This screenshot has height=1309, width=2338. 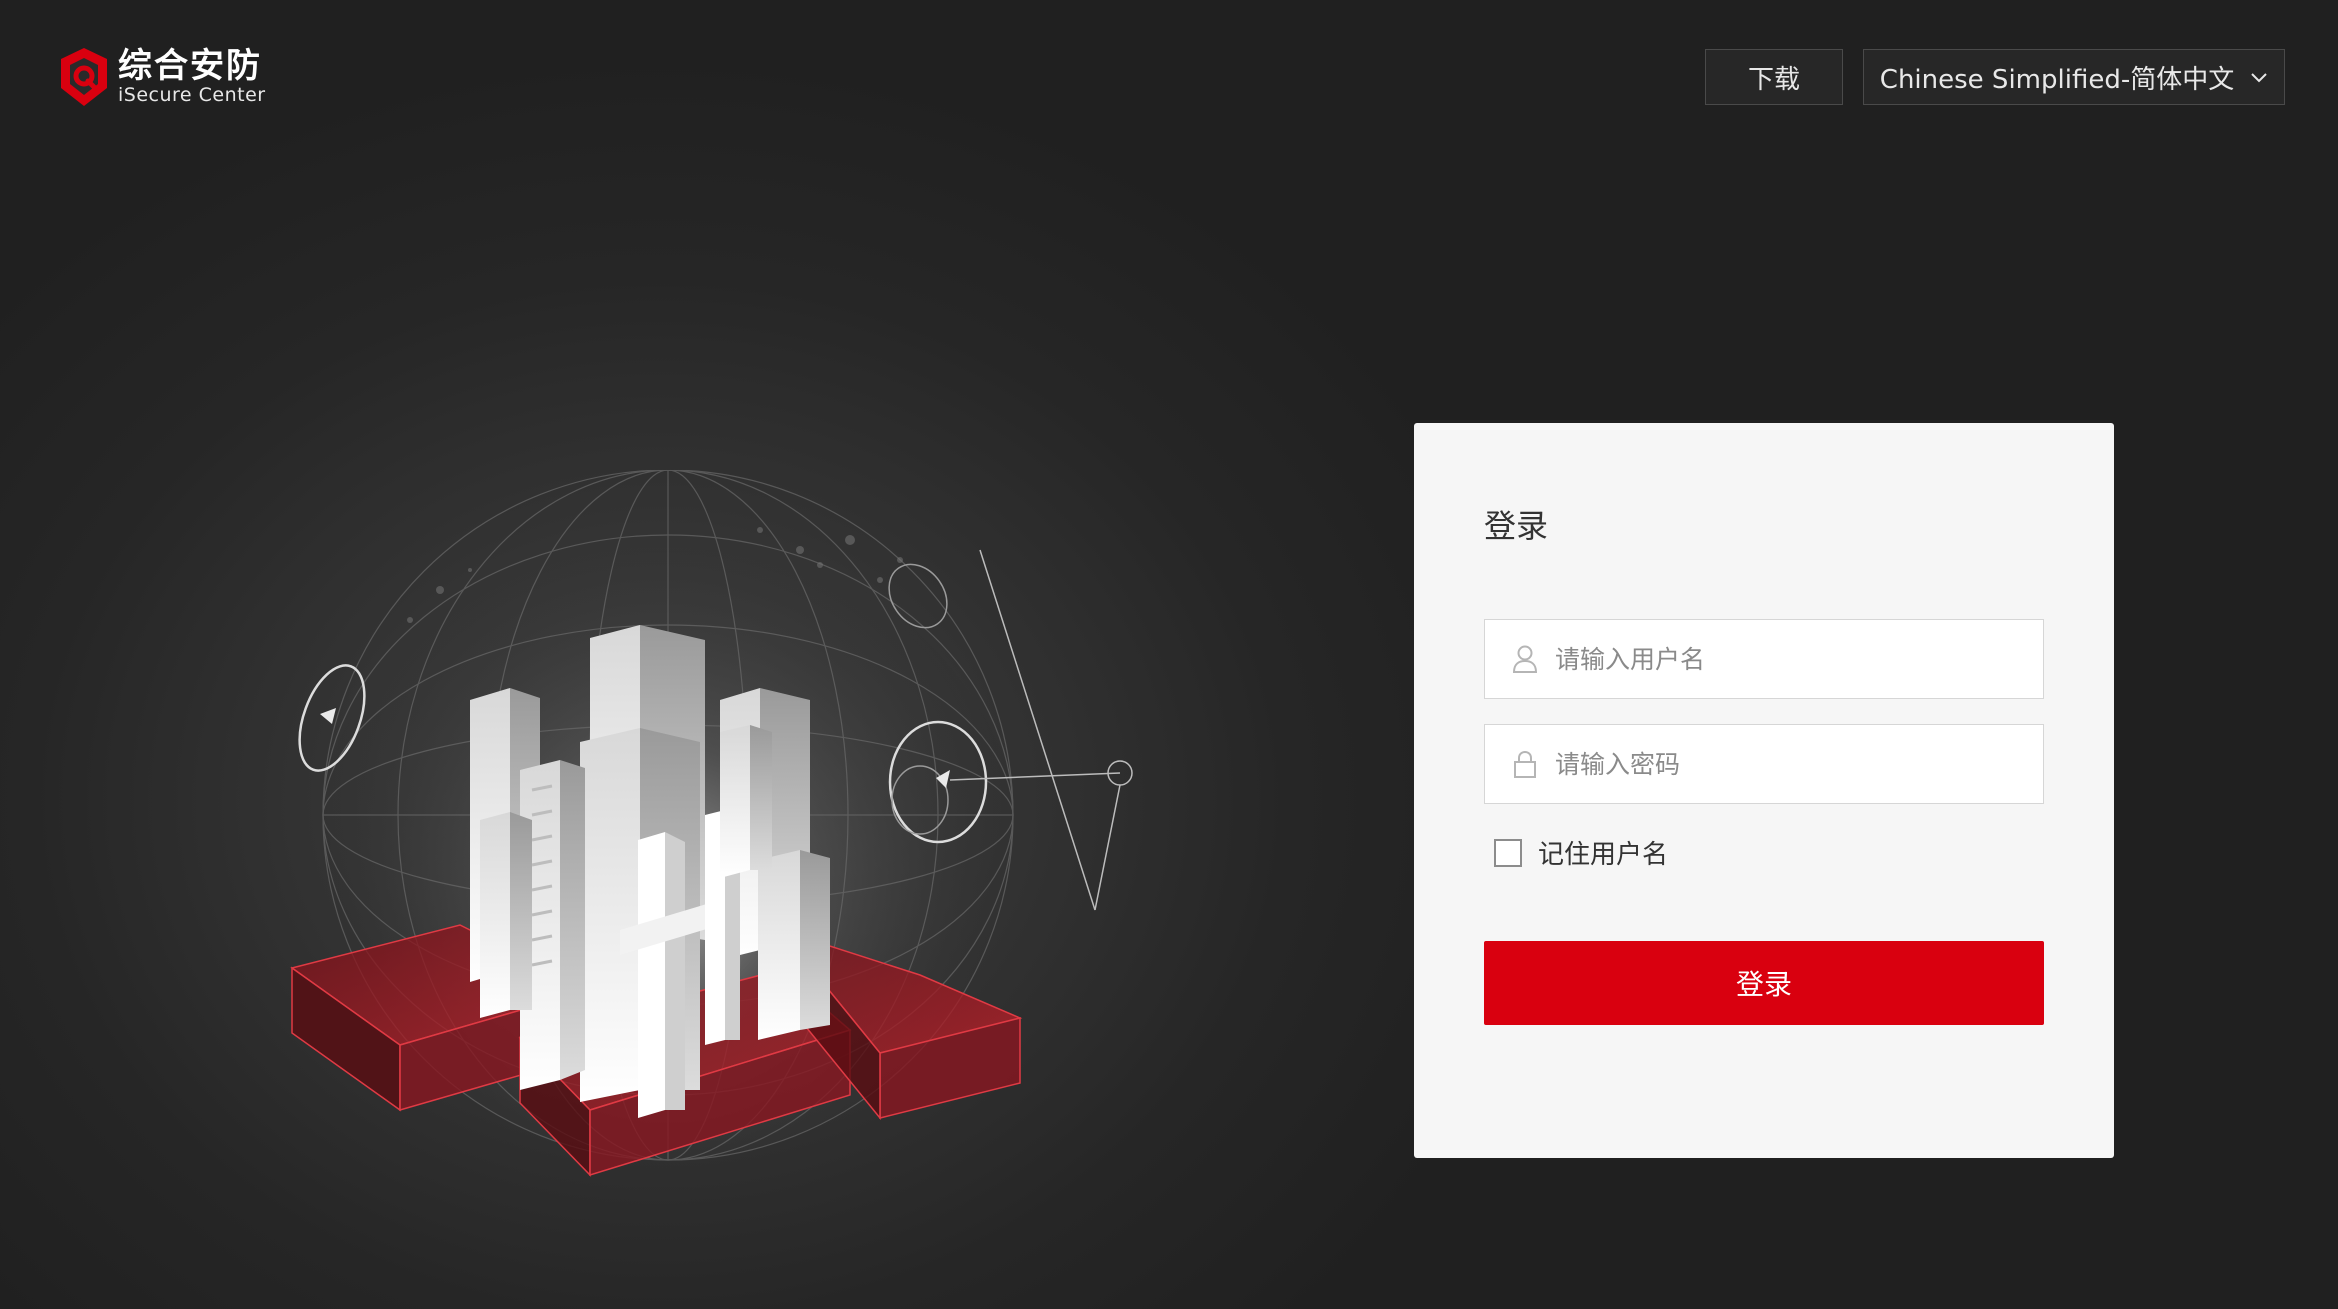 I want to click on download-button: 下载, so click(x=1774, y=77).